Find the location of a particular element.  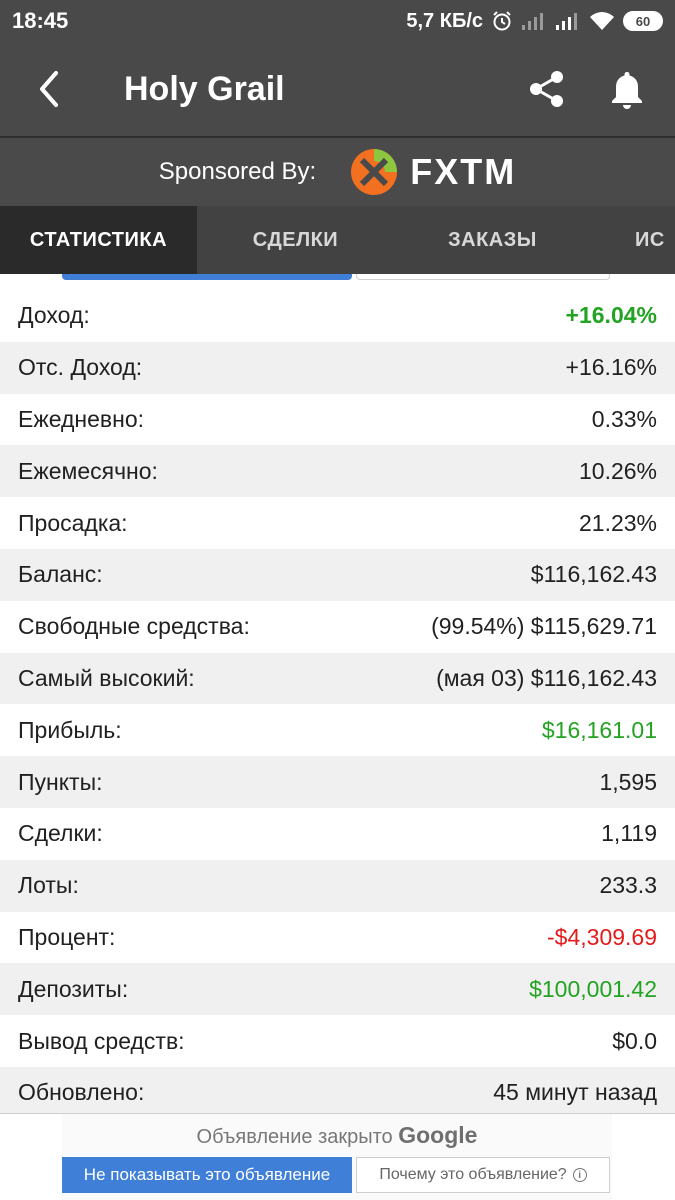

sponsor-label: Sponsored By: is located at coordinates (237, 171).